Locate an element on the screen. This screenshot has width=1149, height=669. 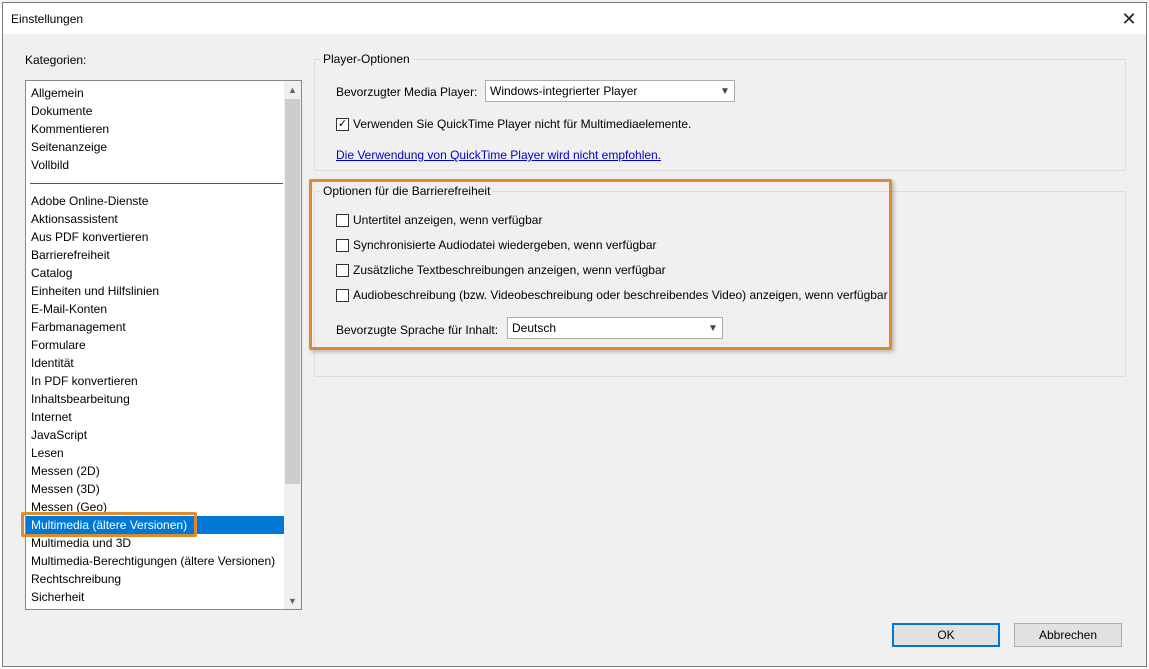
category-item: Internet is located at coordinates (155, 417).